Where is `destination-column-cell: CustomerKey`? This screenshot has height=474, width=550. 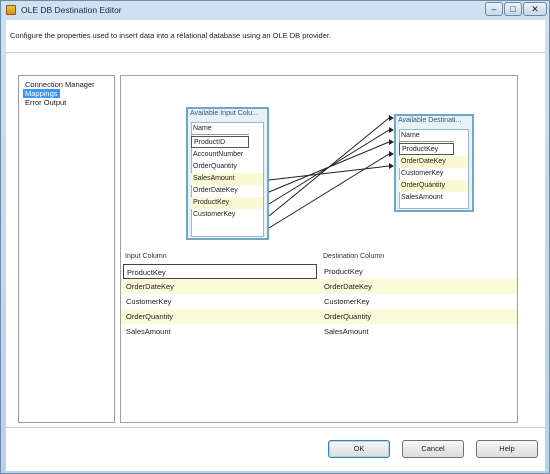
destination-column-cell: CustomerKey is located at coordinates (419, 301).